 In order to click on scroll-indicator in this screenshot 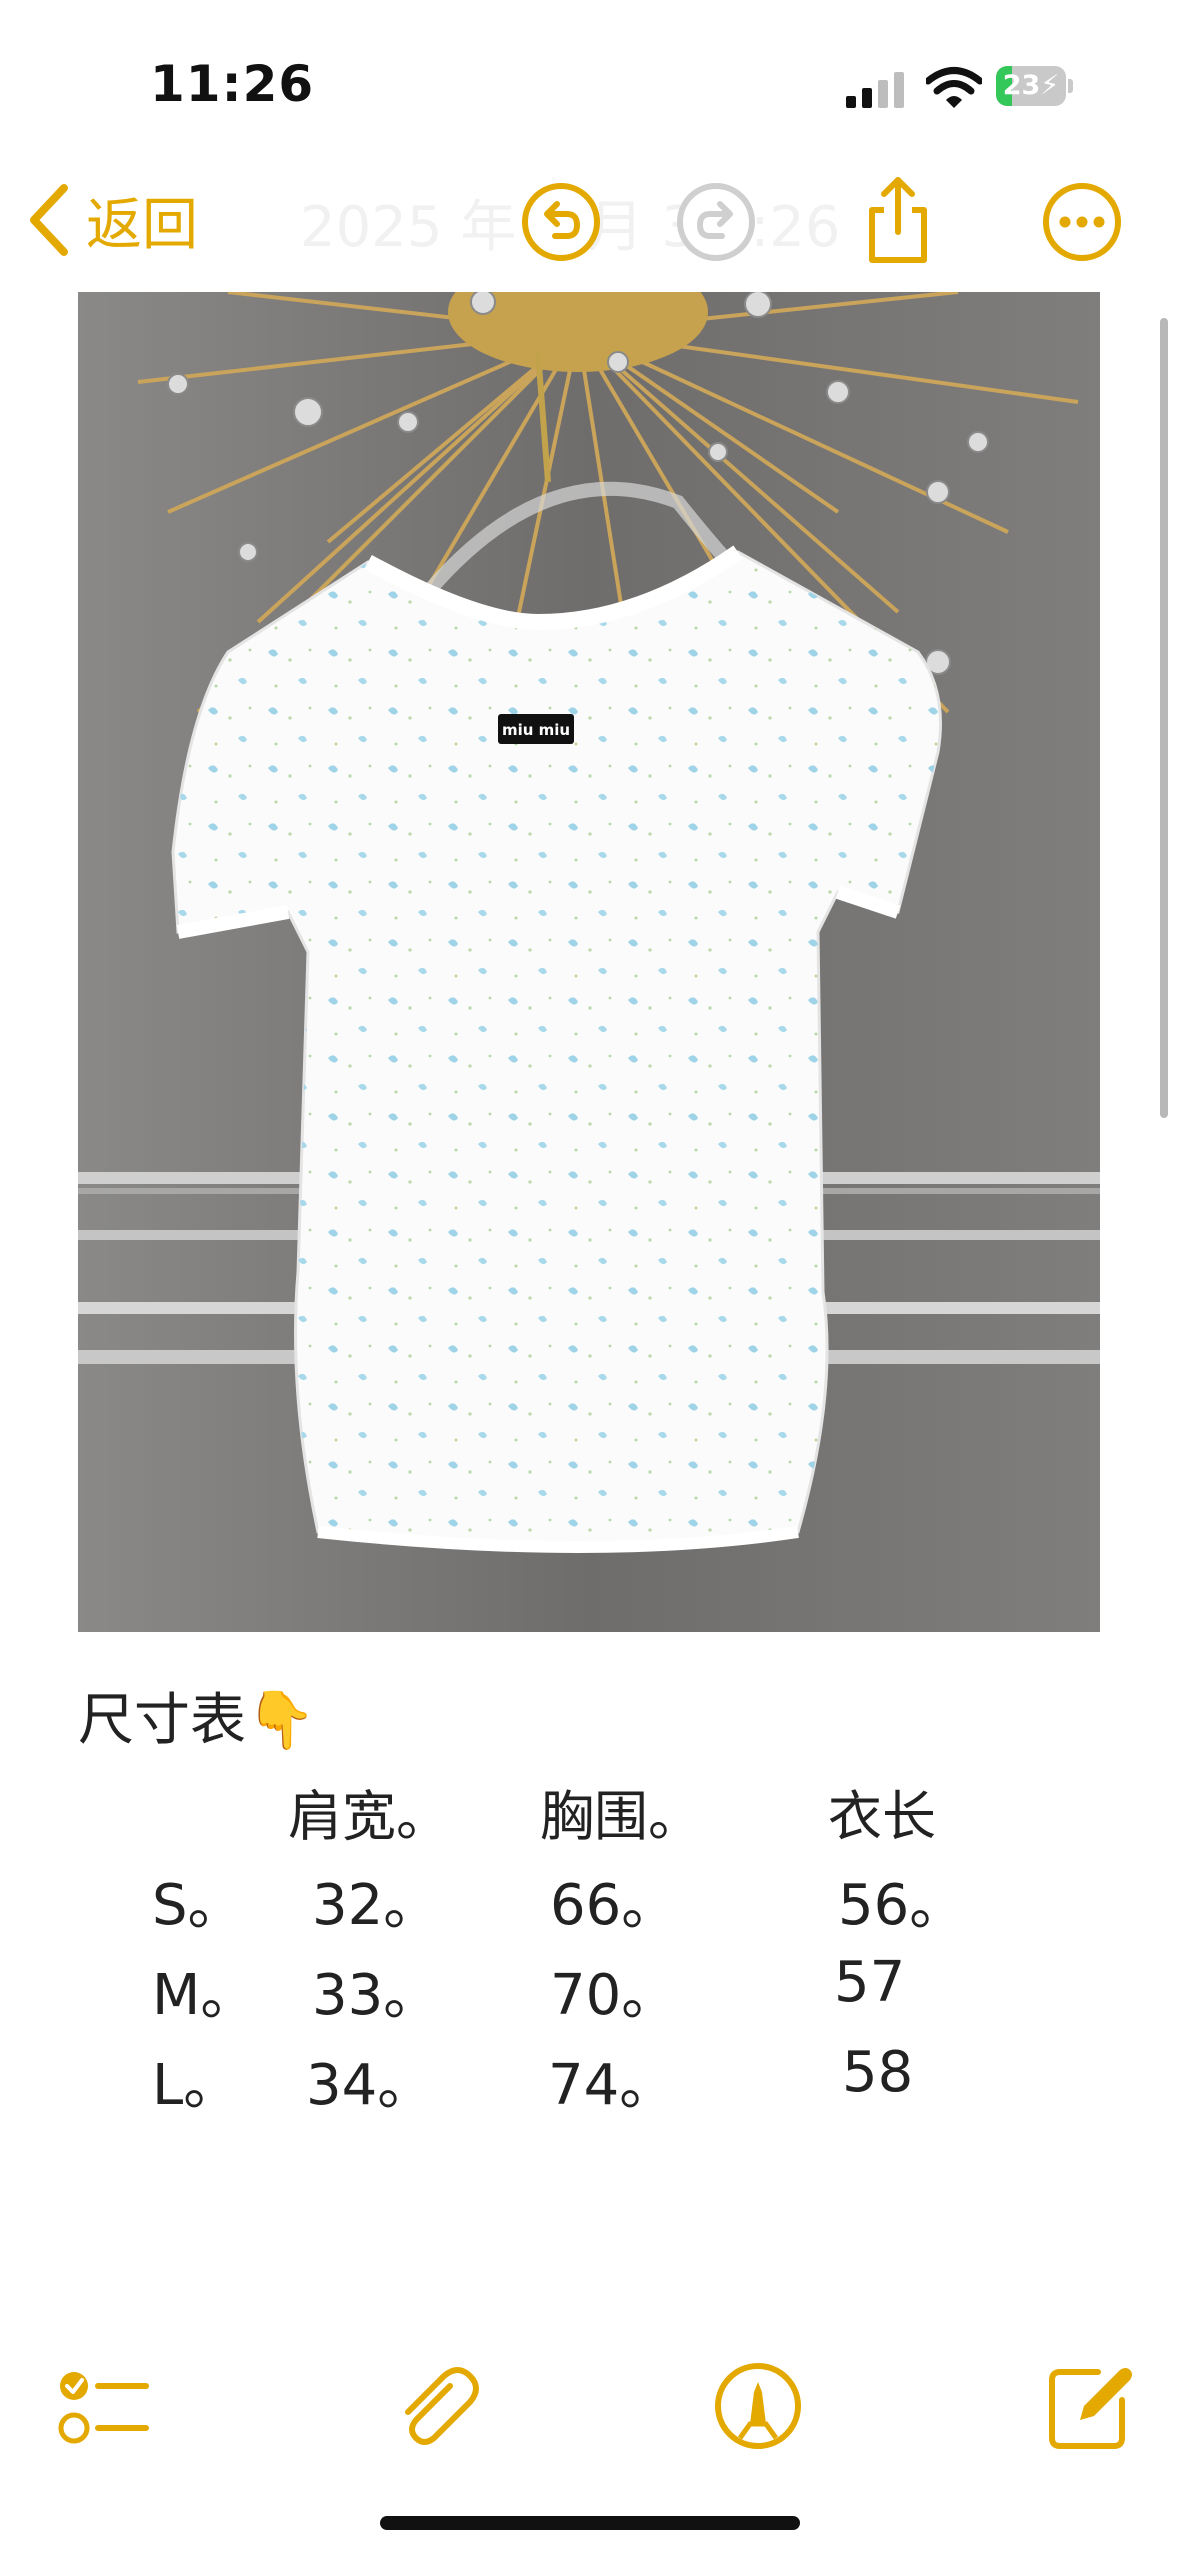, I will do `click(1164, 718)`.